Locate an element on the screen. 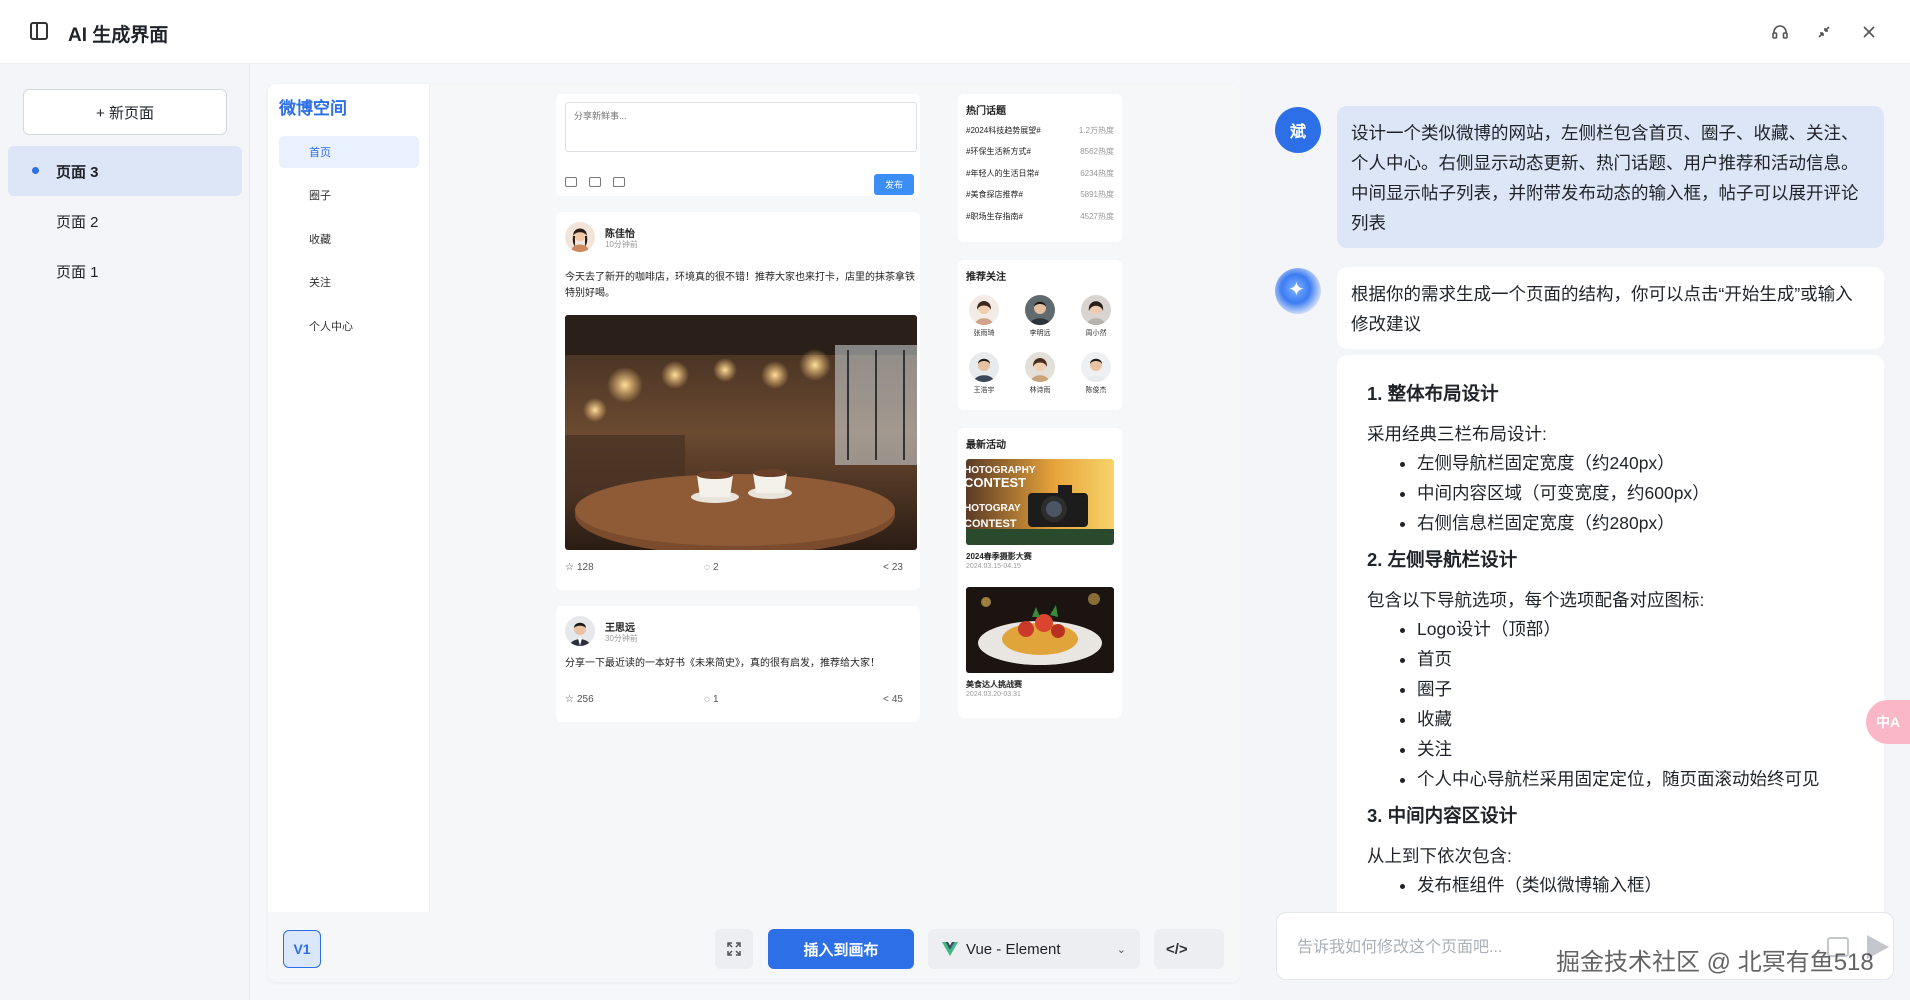 This screenshot has width=1910, height=1000. list-item: 收藏 is located at coordinates (1635, 719).